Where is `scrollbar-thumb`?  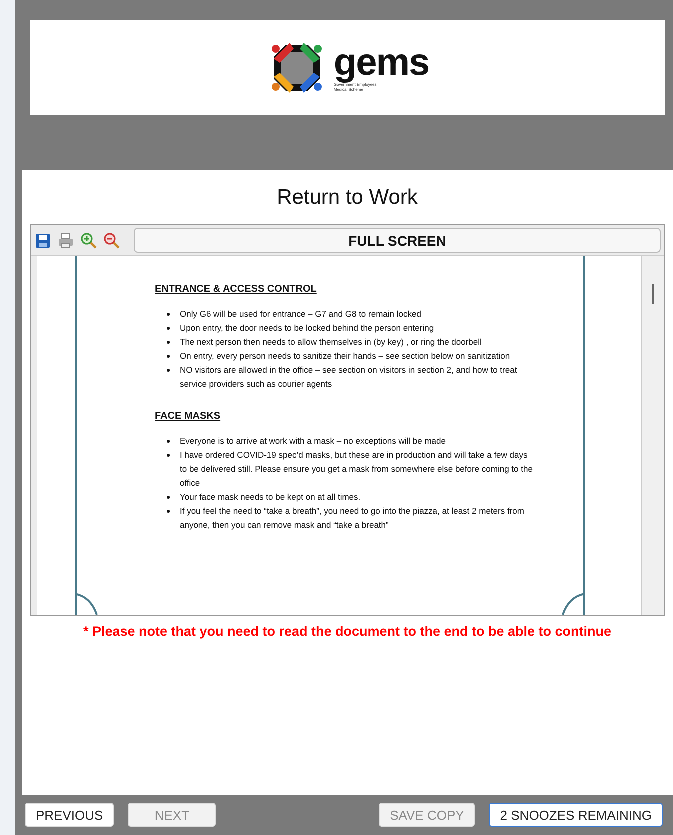
scrollbar-thumb is located at coordinates (653, 294).